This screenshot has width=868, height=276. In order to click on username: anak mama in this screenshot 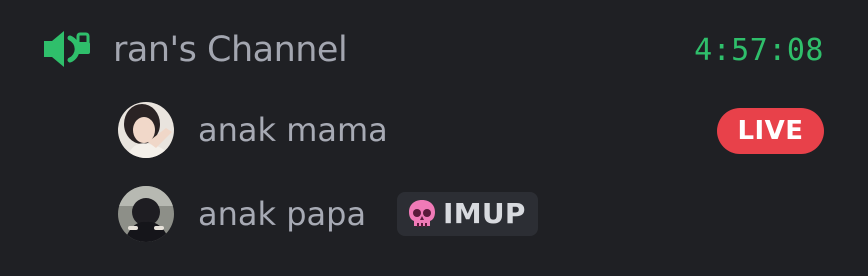, I will do `click(293, 130)`.